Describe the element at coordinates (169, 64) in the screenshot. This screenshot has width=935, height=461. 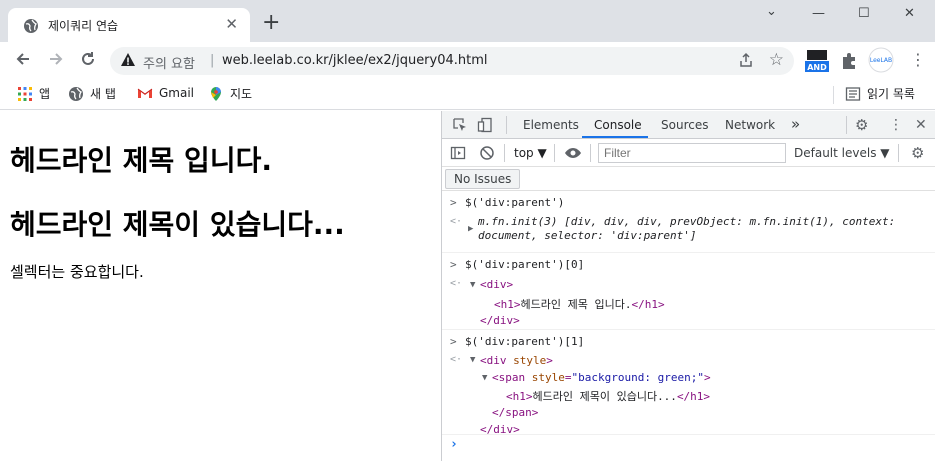
I see `security-status: 주의 요함` at that location.